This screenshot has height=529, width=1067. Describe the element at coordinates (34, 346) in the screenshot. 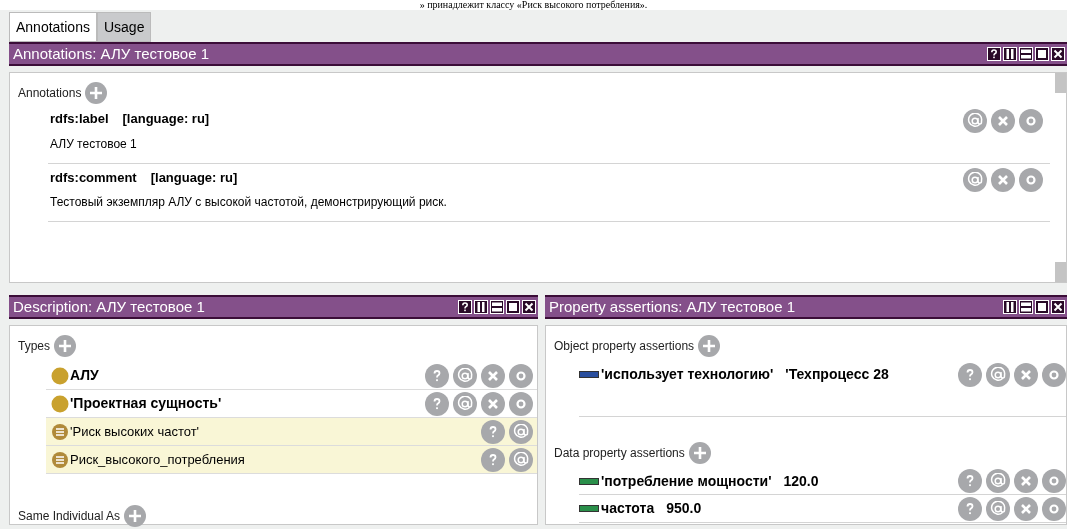

I see `section-label: Types` at that location.